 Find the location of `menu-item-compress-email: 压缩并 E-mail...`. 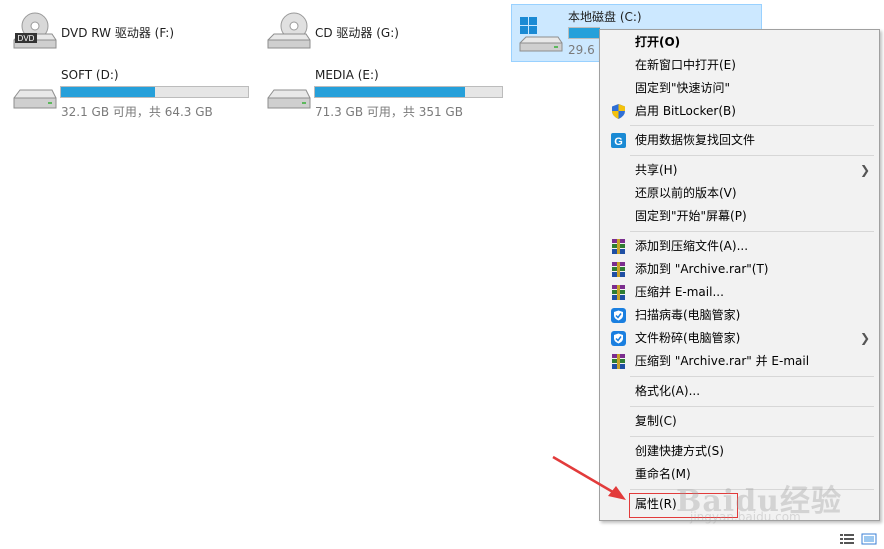

menu-item-compress-email: 压缩并 E-mail... is located at coordinates (739, 292).